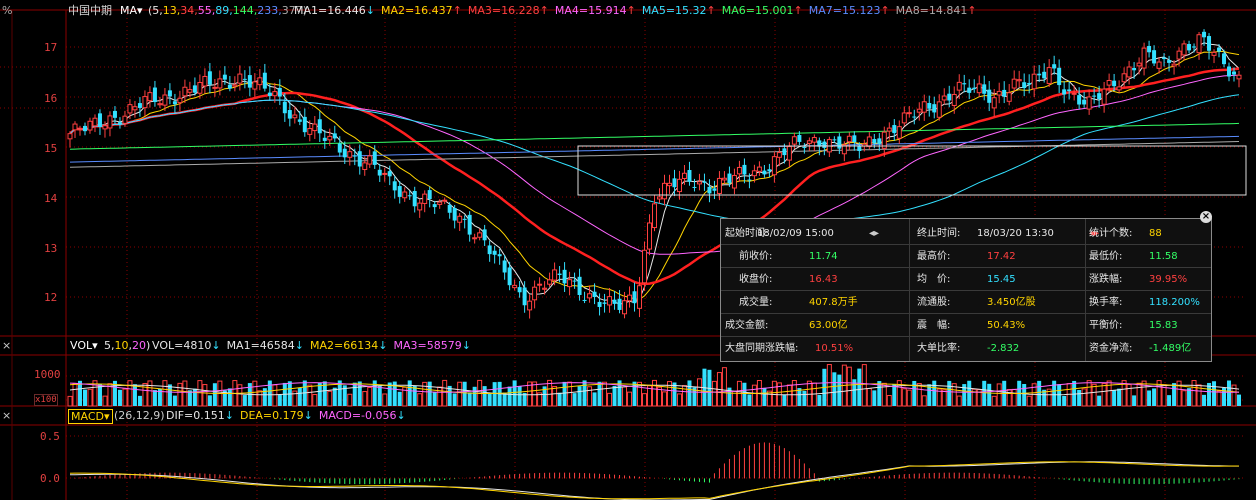  Describe the element at coordinates (1001, 279) in the screenshot. I see `stat-value: 15.45` at that location.